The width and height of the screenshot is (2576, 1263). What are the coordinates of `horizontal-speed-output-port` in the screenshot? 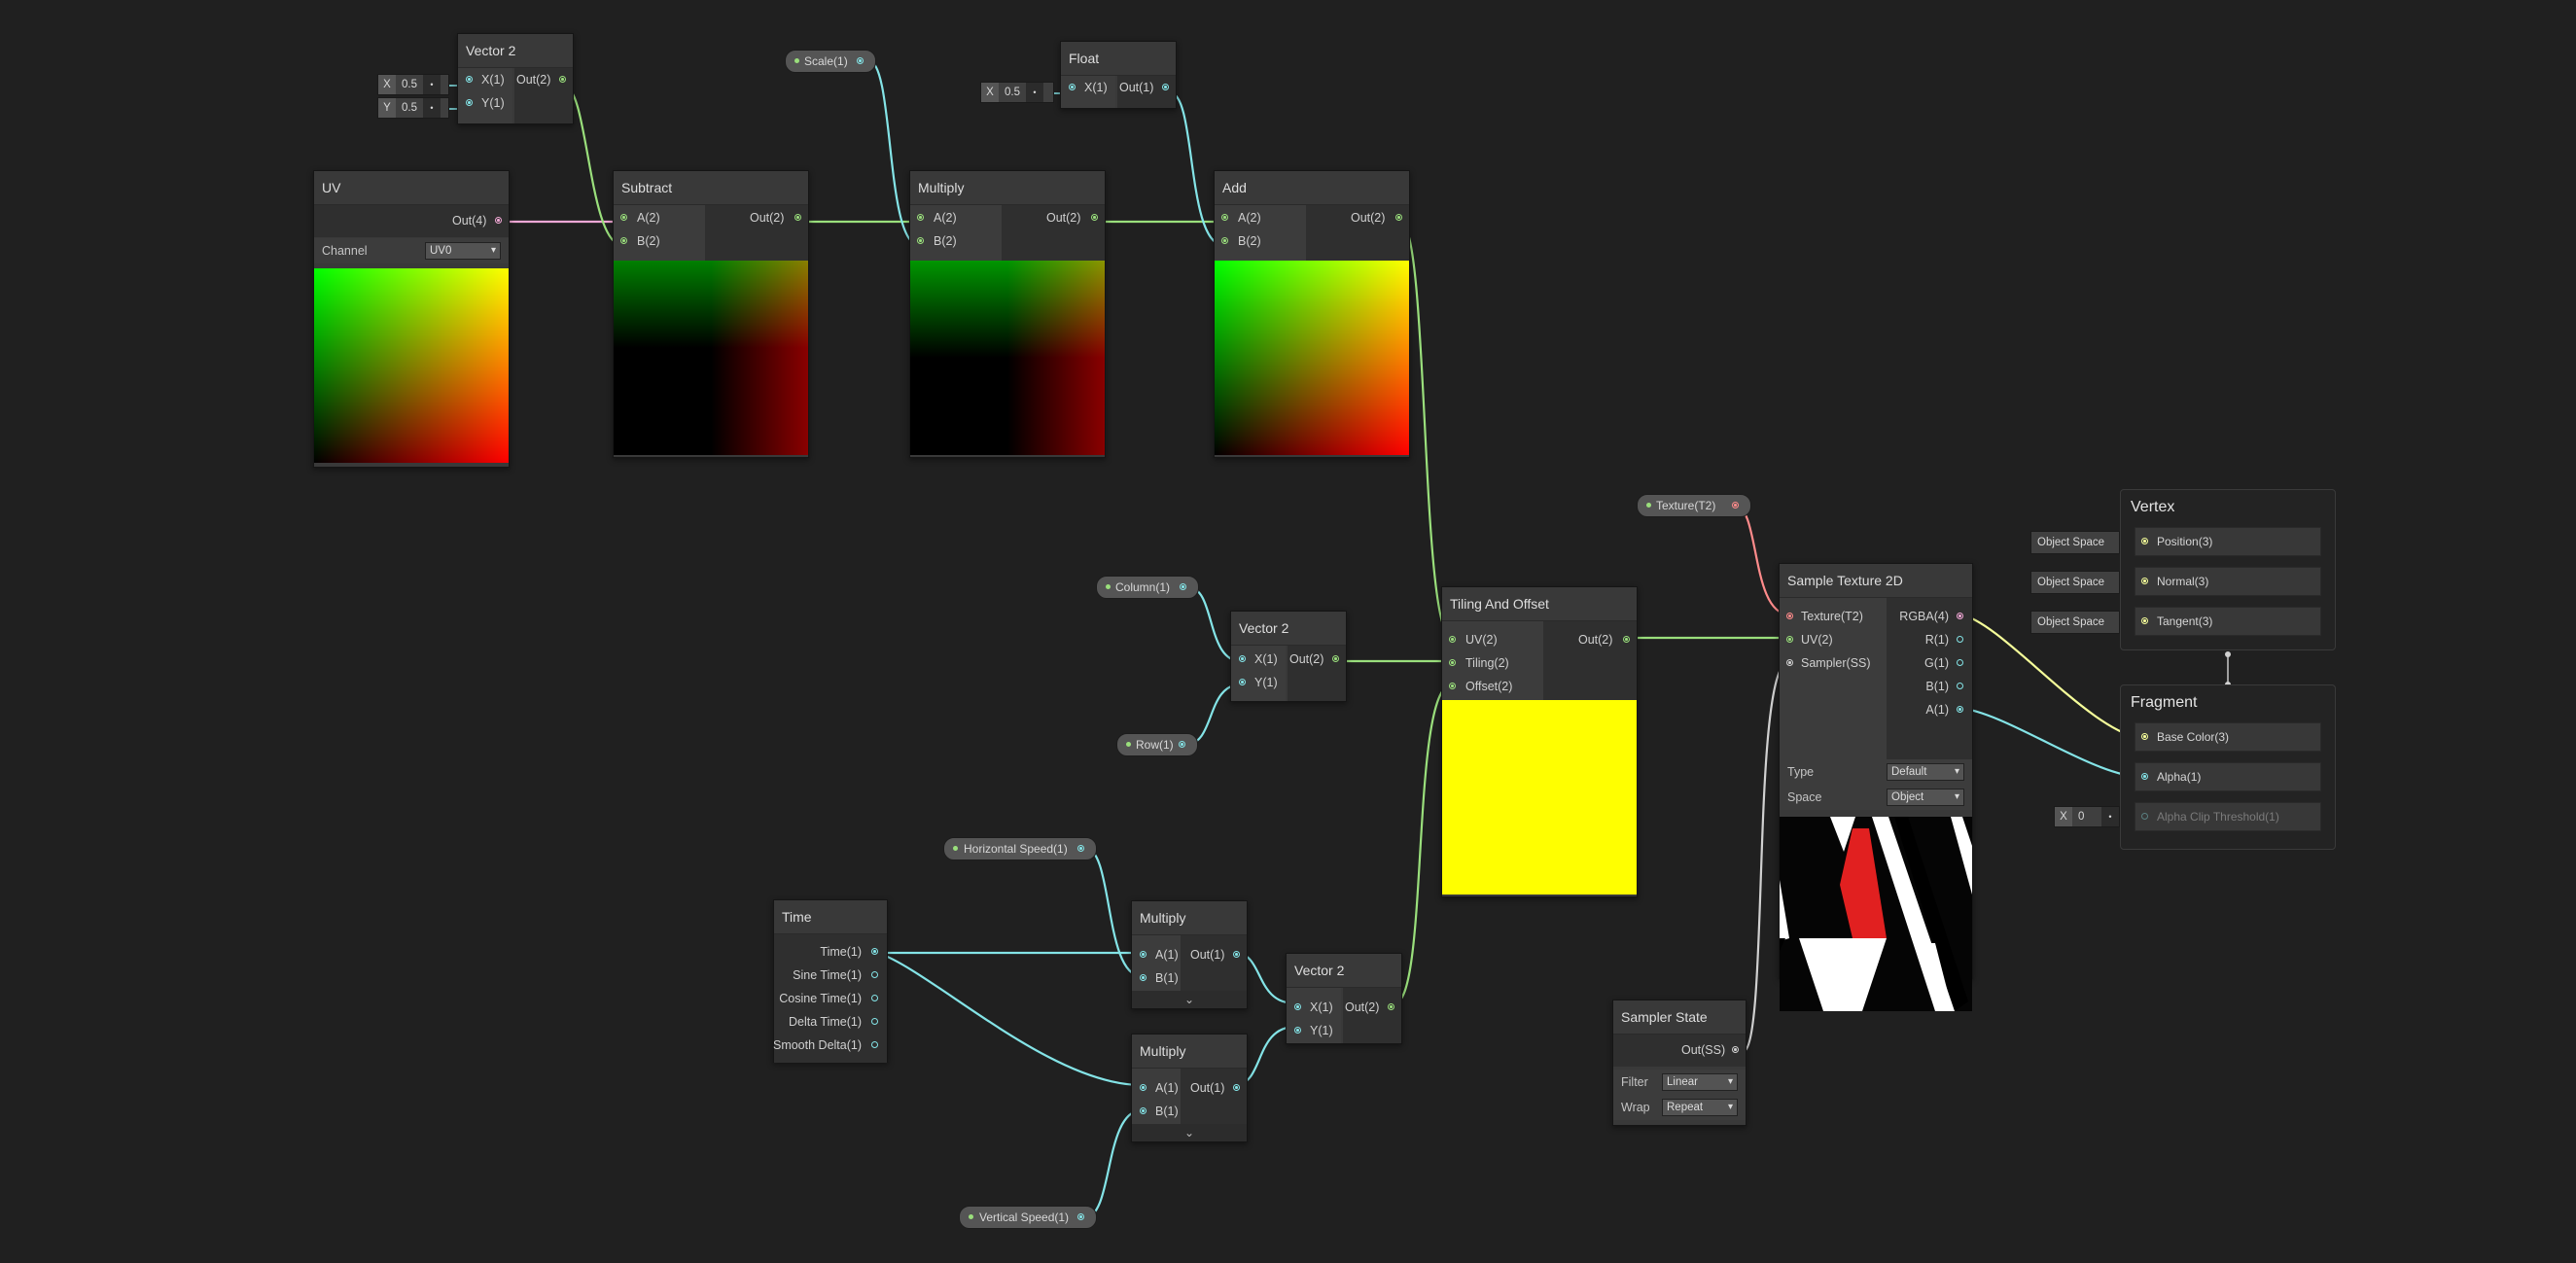 It's located at (1081, 849).